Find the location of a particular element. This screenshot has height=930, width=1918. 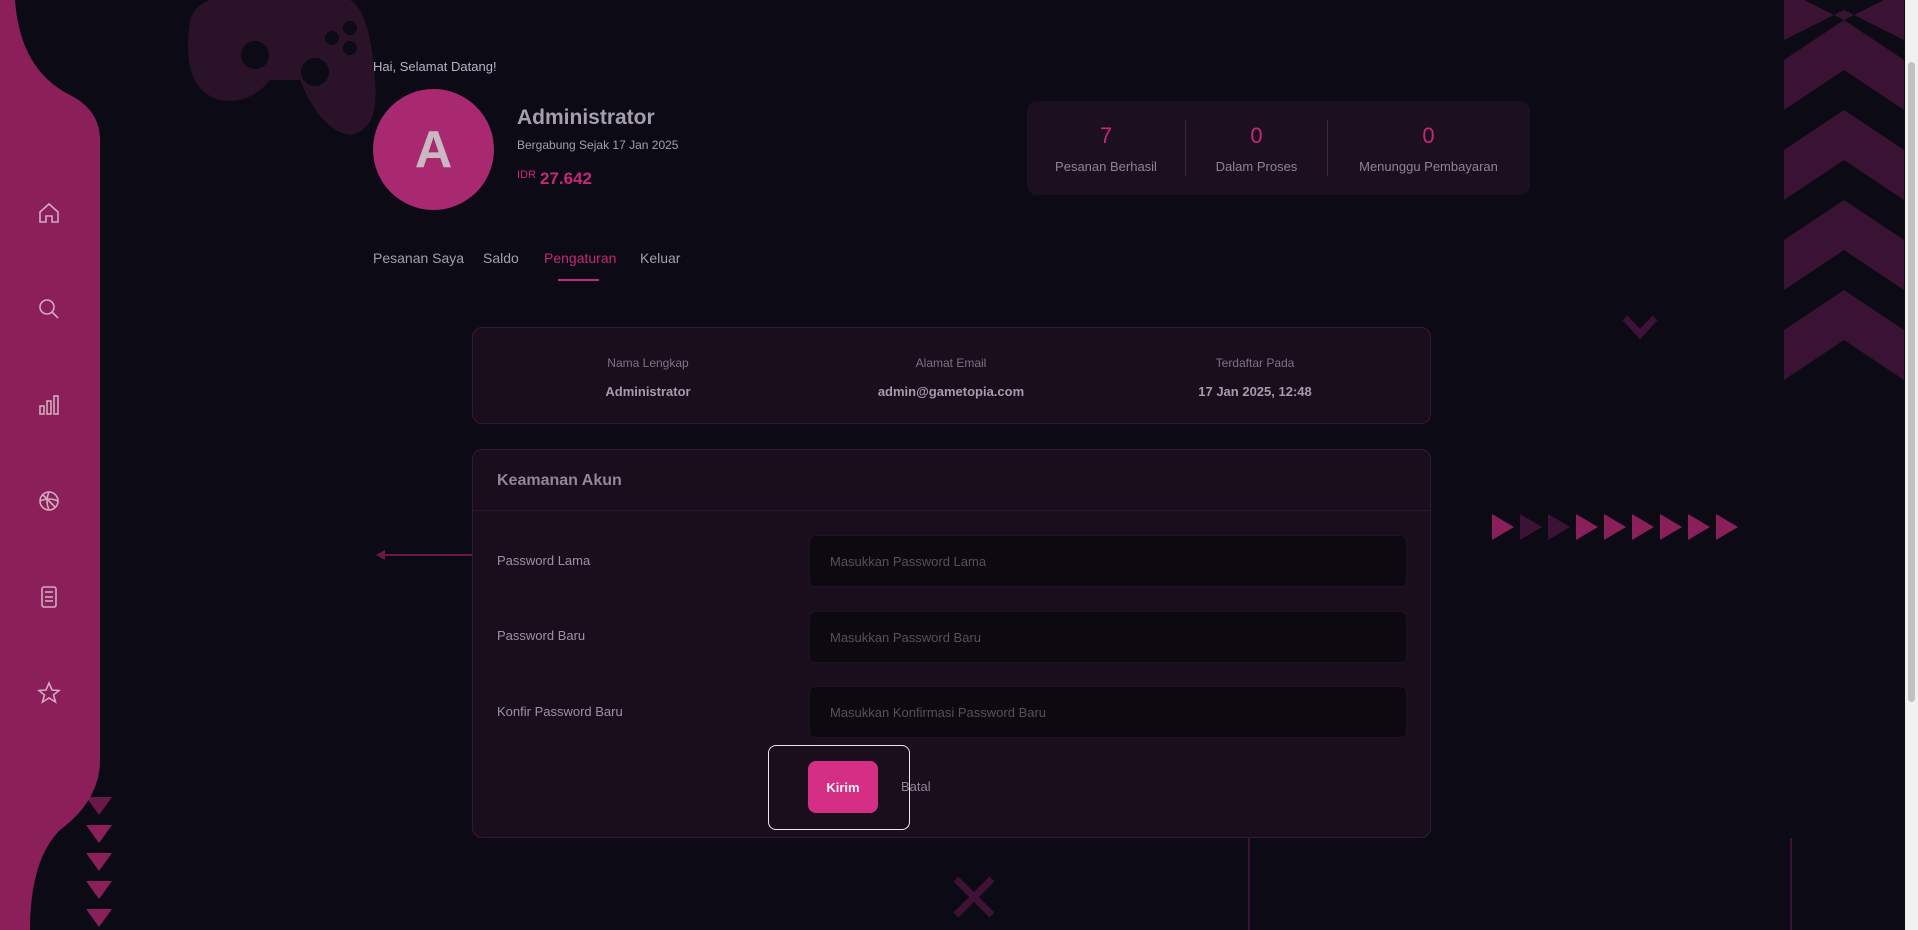

info-value: 17 Jan 2025, 12:48 is located at coordinates (1255, 391).